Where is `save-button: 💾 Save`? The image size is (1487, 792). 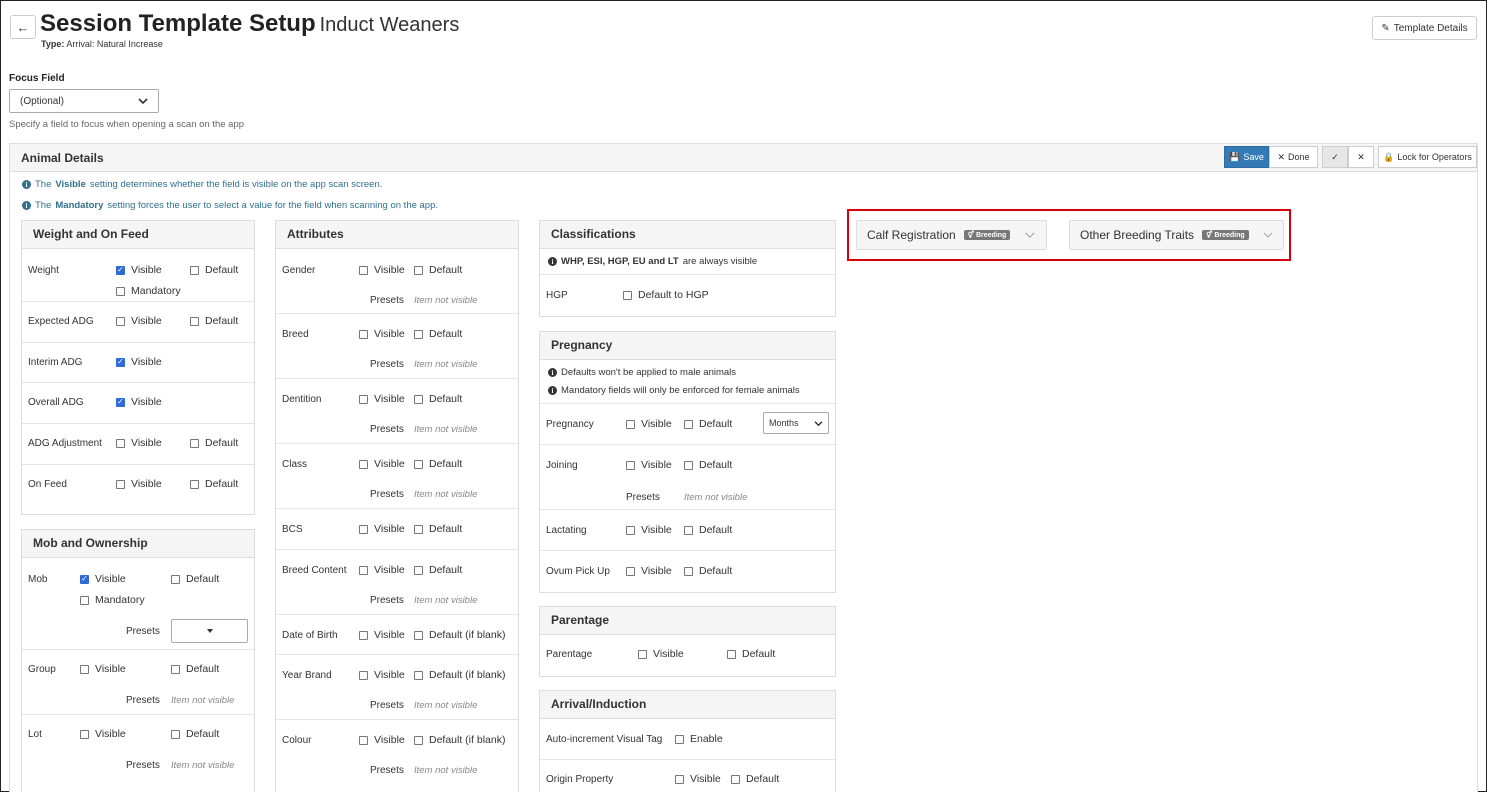 save-button: 💾 Save is located at coordinates (1246, 157).